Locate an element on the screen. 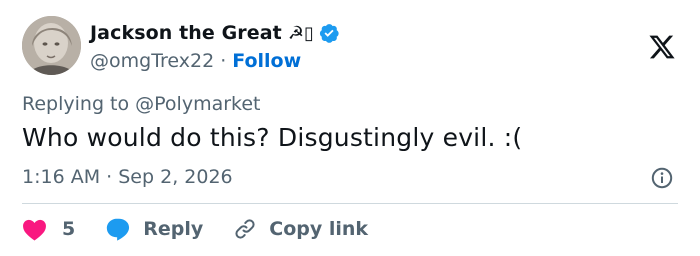 This screenshot has height=256, width=700. reply-button: Reply is located at coordinates (154, 229).